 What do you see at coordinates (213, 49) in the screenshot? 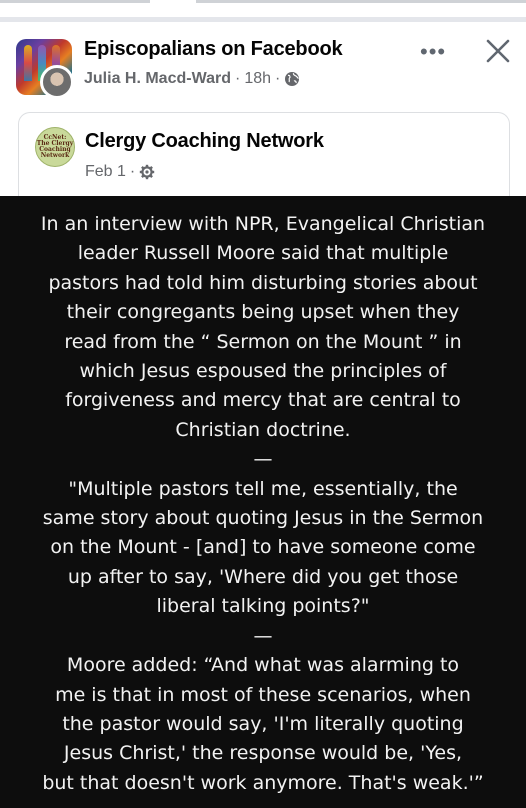
I see `group-name-link: Episcopalians on Facebook` at bounding box center [213, 49].